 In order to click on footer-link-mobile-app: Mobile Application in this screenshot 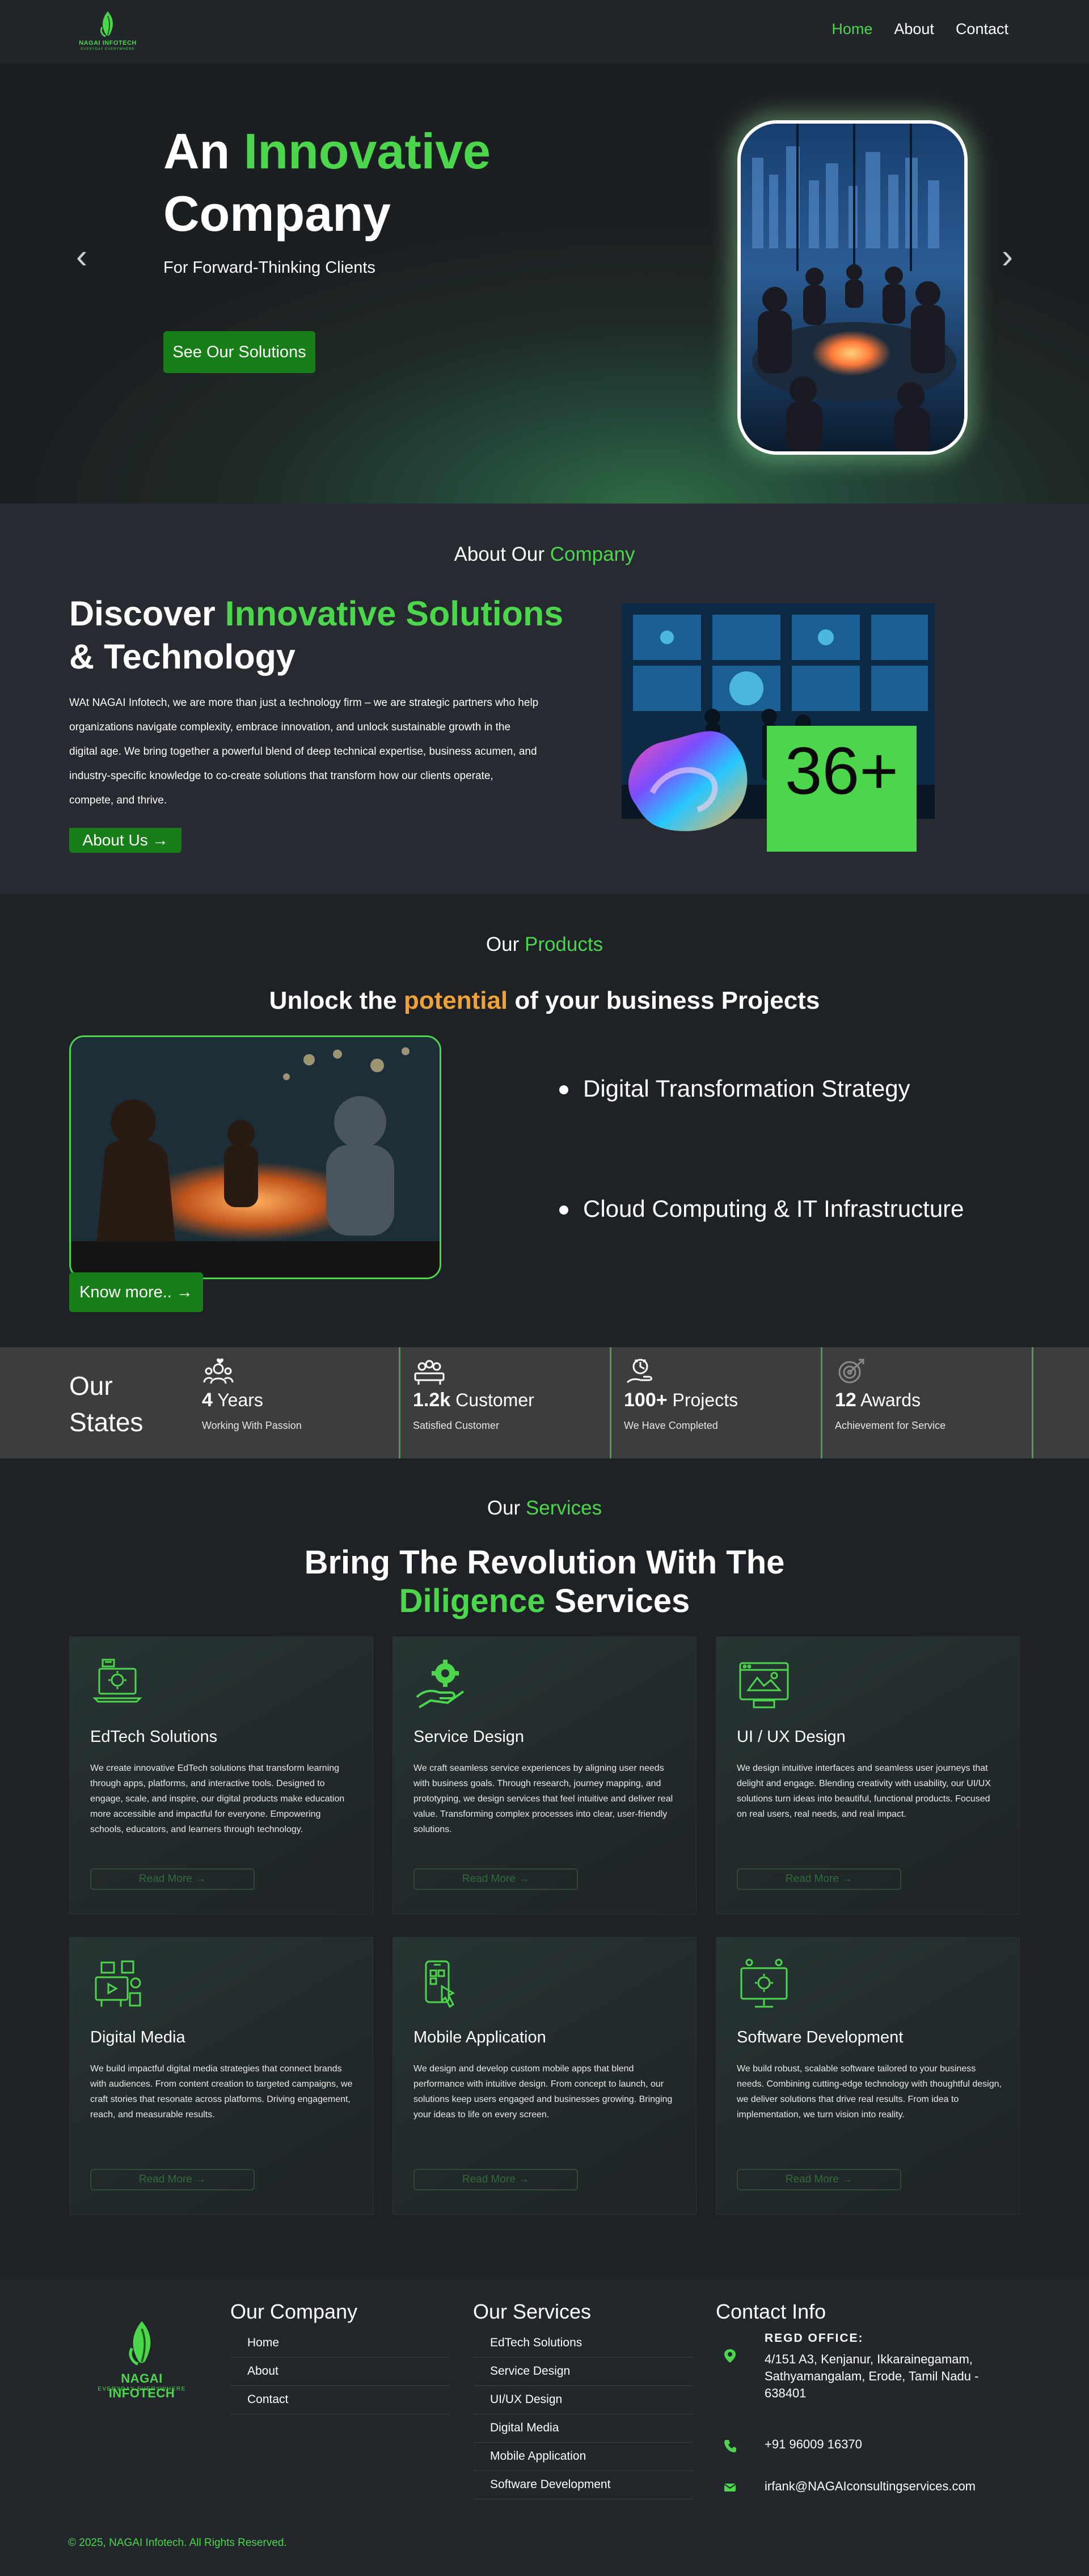, I will do `click(583, 2457)`.